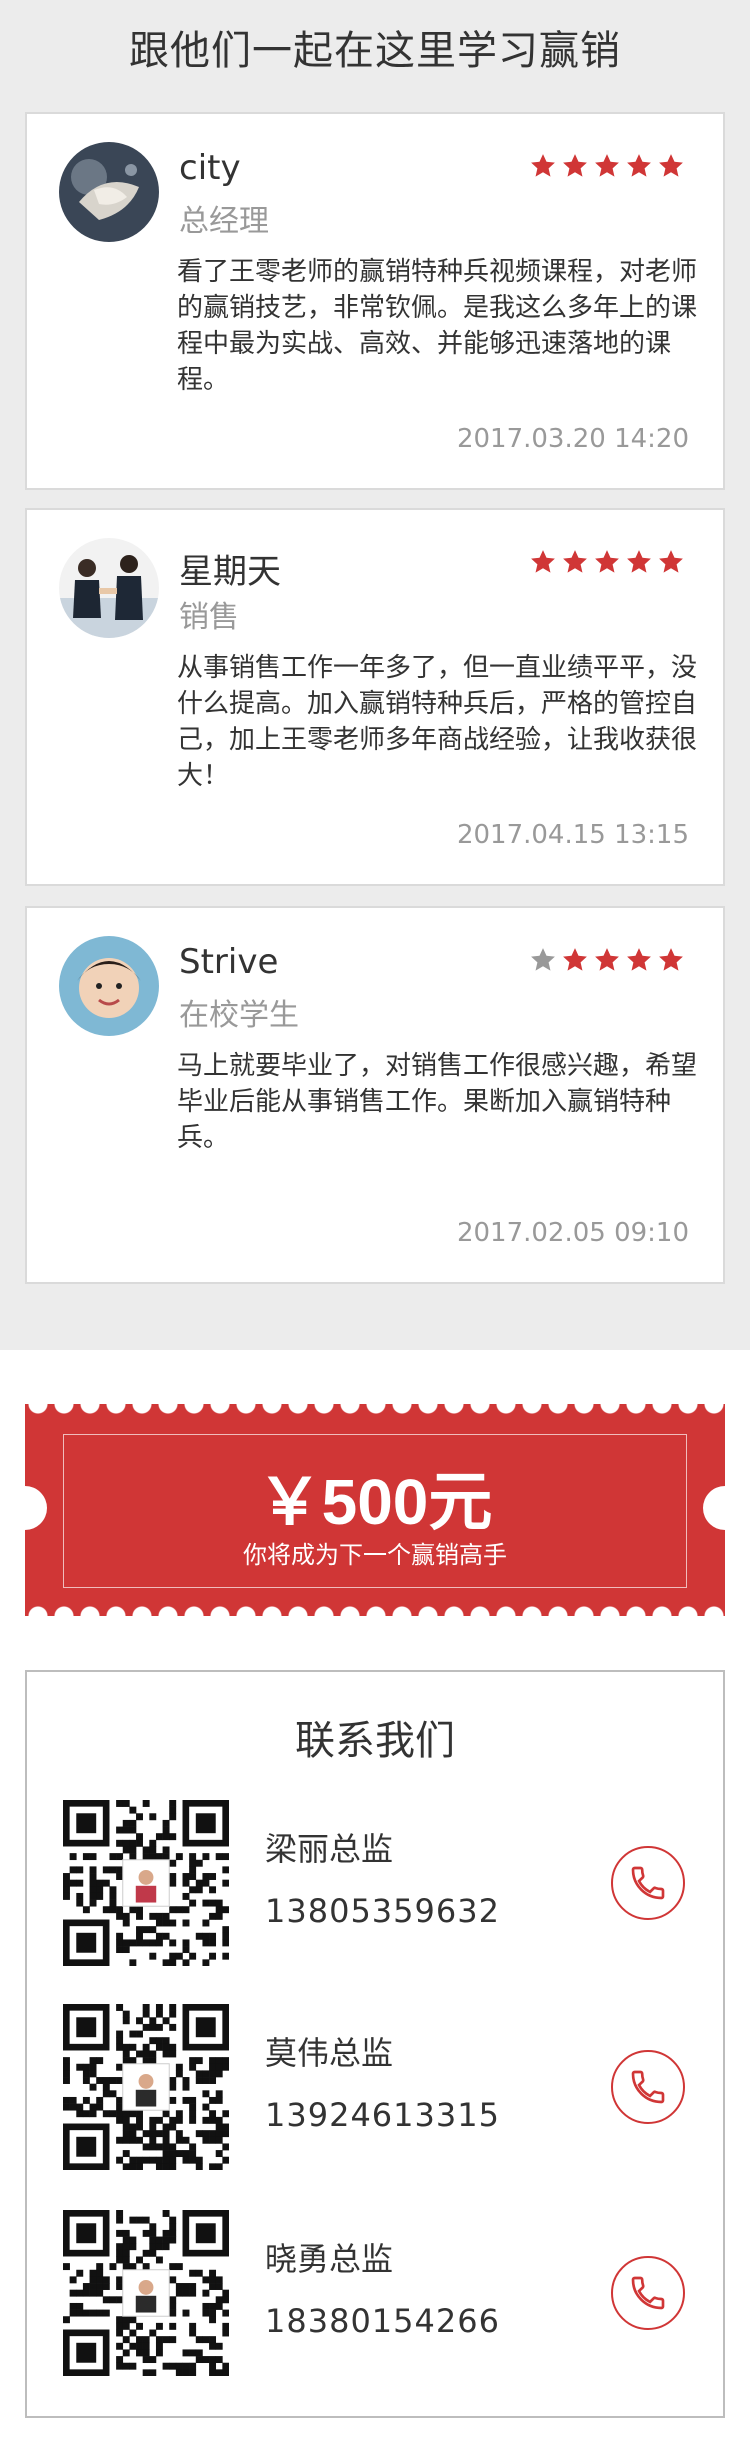  What do you see at coordinates (382, 1911) in the screenshot?
I see `contact-phone: 13805359632` at bounding box center [382, 1911].